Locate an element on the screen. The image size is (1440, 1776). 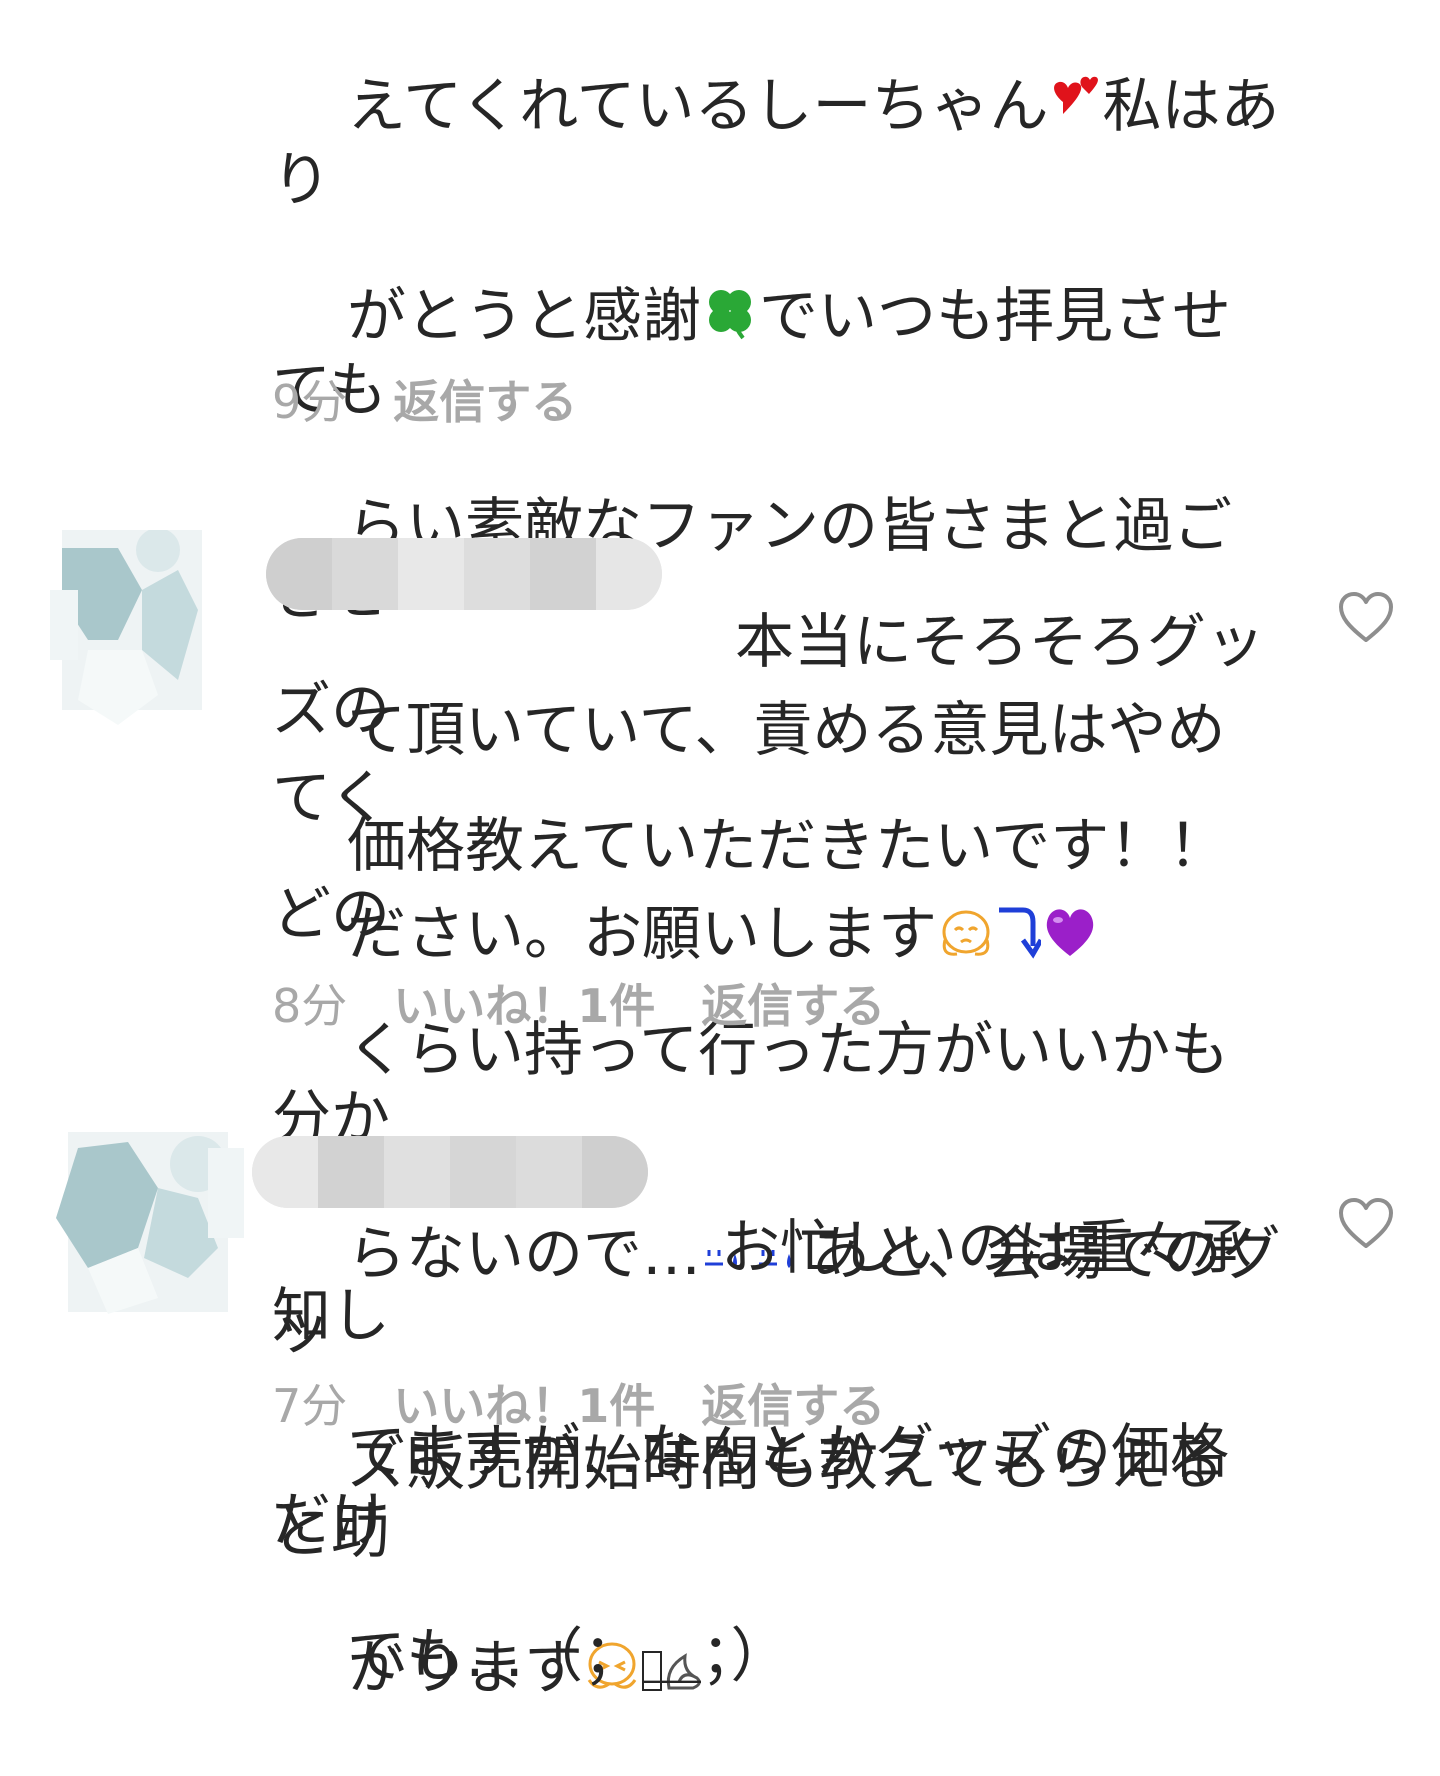
comment-1-meta: 9分 返信する is located at coordinates (424, 402).